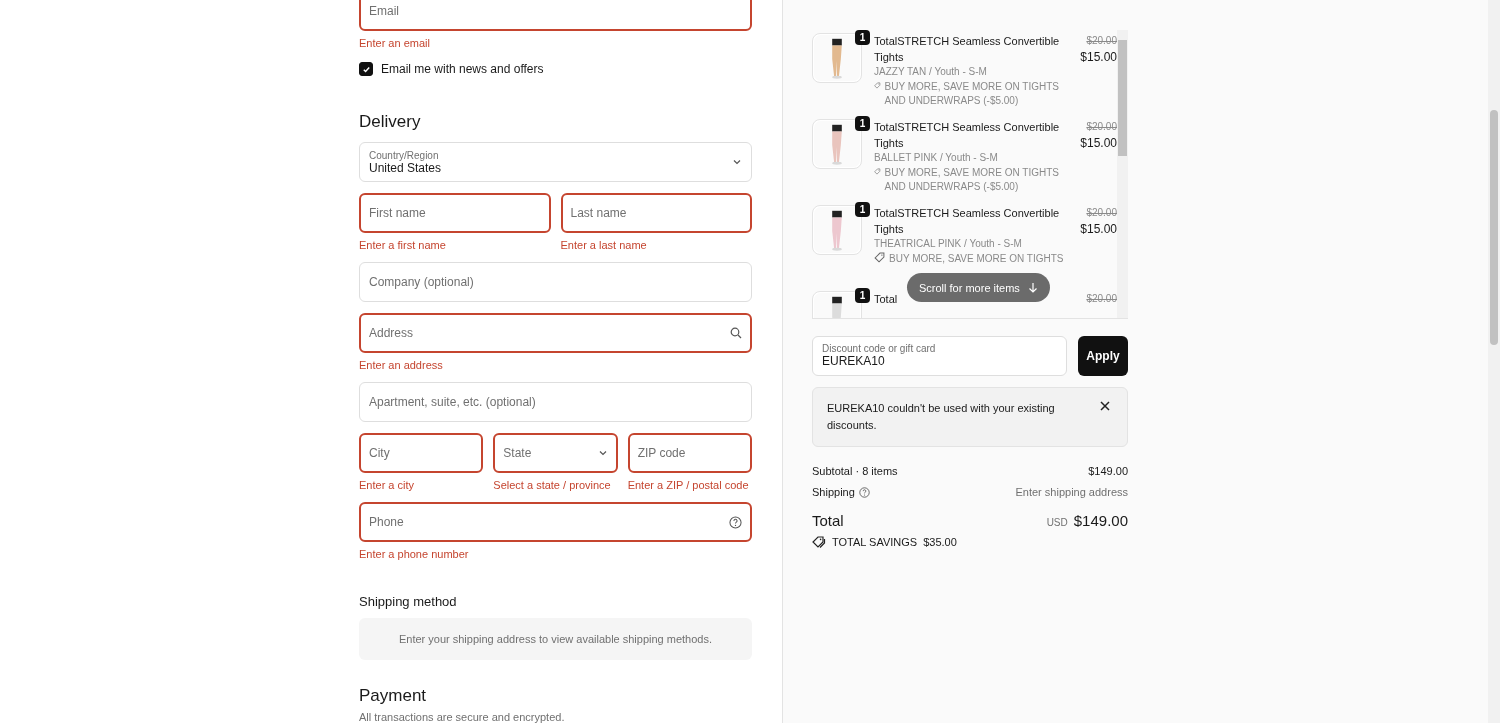 The image size is (1500, 723). What do you see at coordinates (855, 471) in the screenshot?
I see `subtotal-label: Subtotal · 8 items` at bounding box center [855, 471].